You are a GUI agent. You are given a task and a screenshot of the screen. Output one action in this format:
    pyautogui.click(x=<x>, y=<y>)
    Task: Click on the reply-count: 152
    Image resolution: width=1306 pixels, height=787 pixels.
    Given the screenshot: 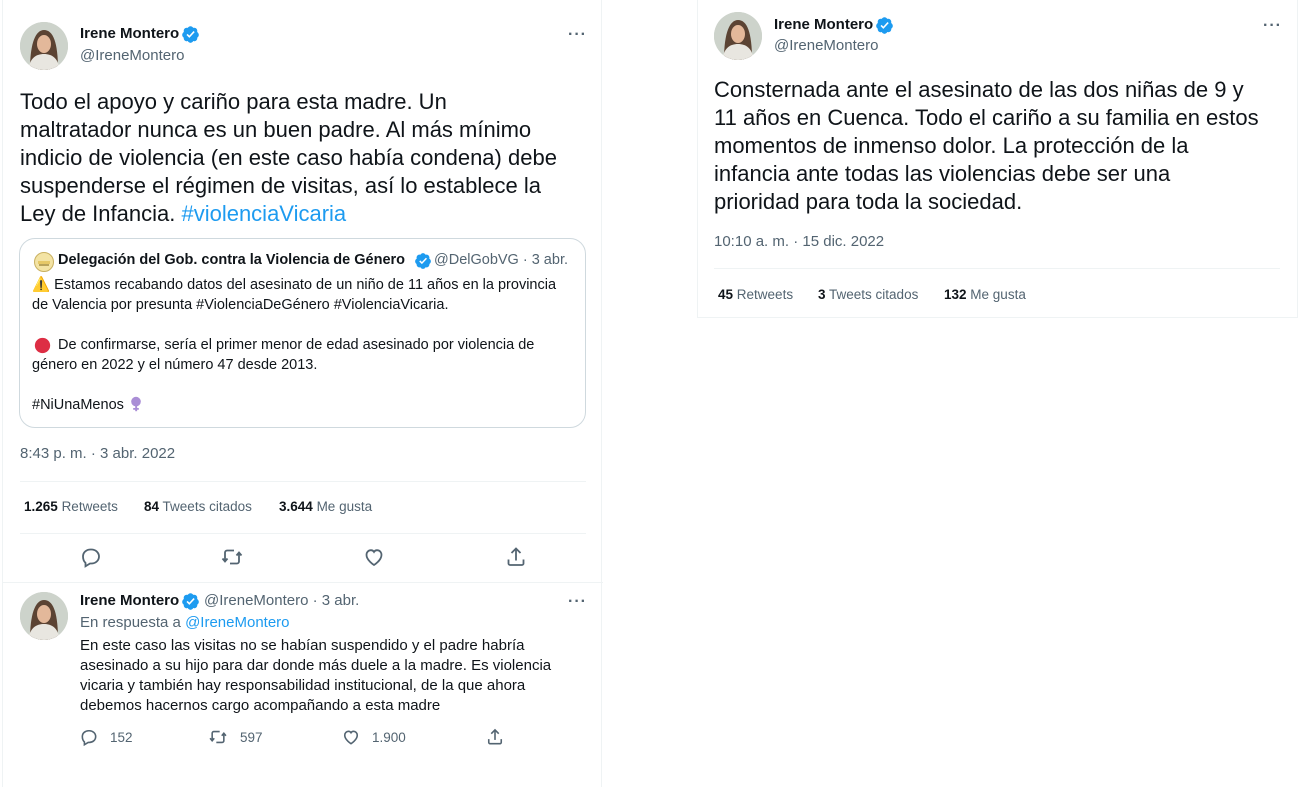 What is the action you would take?
    pyautogui.click(x=121, y=737)
    